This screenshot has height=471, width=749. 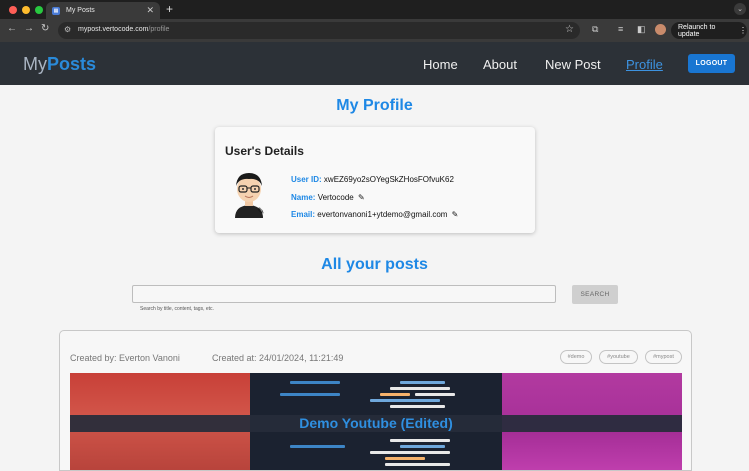 What do you see at coordinates (169, 9) in the screenshot?
I see `new-tab-icon: +` at bounding box center [169, 9].